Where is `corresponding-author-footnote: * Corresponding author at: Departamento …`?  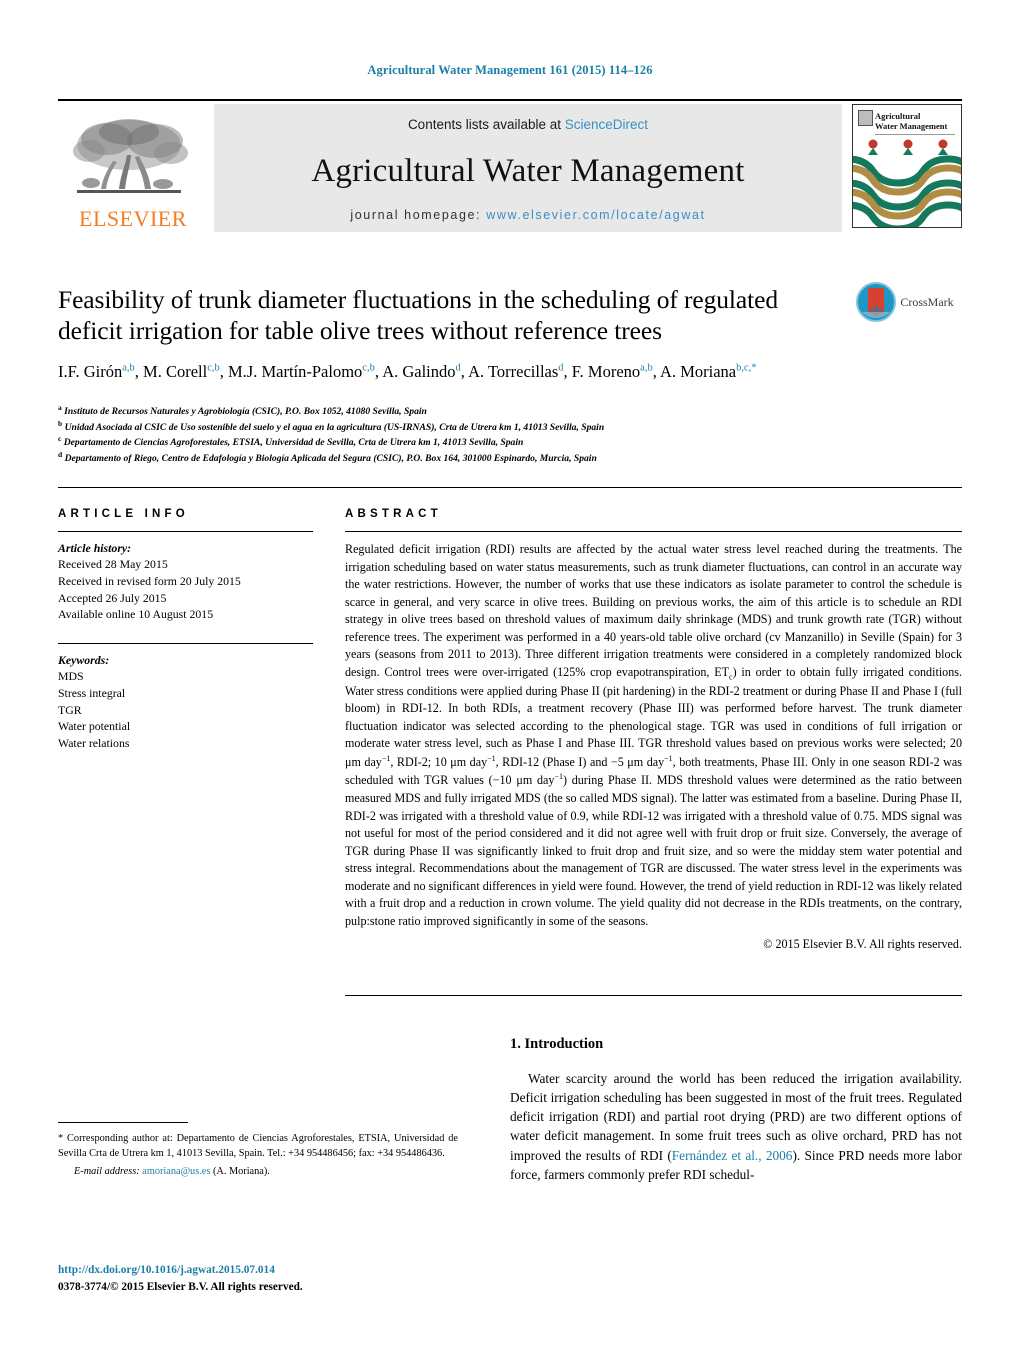
corresponding-author-footnote: * Corresponding author at: Departamento … is located at coordinates (258, 1149).